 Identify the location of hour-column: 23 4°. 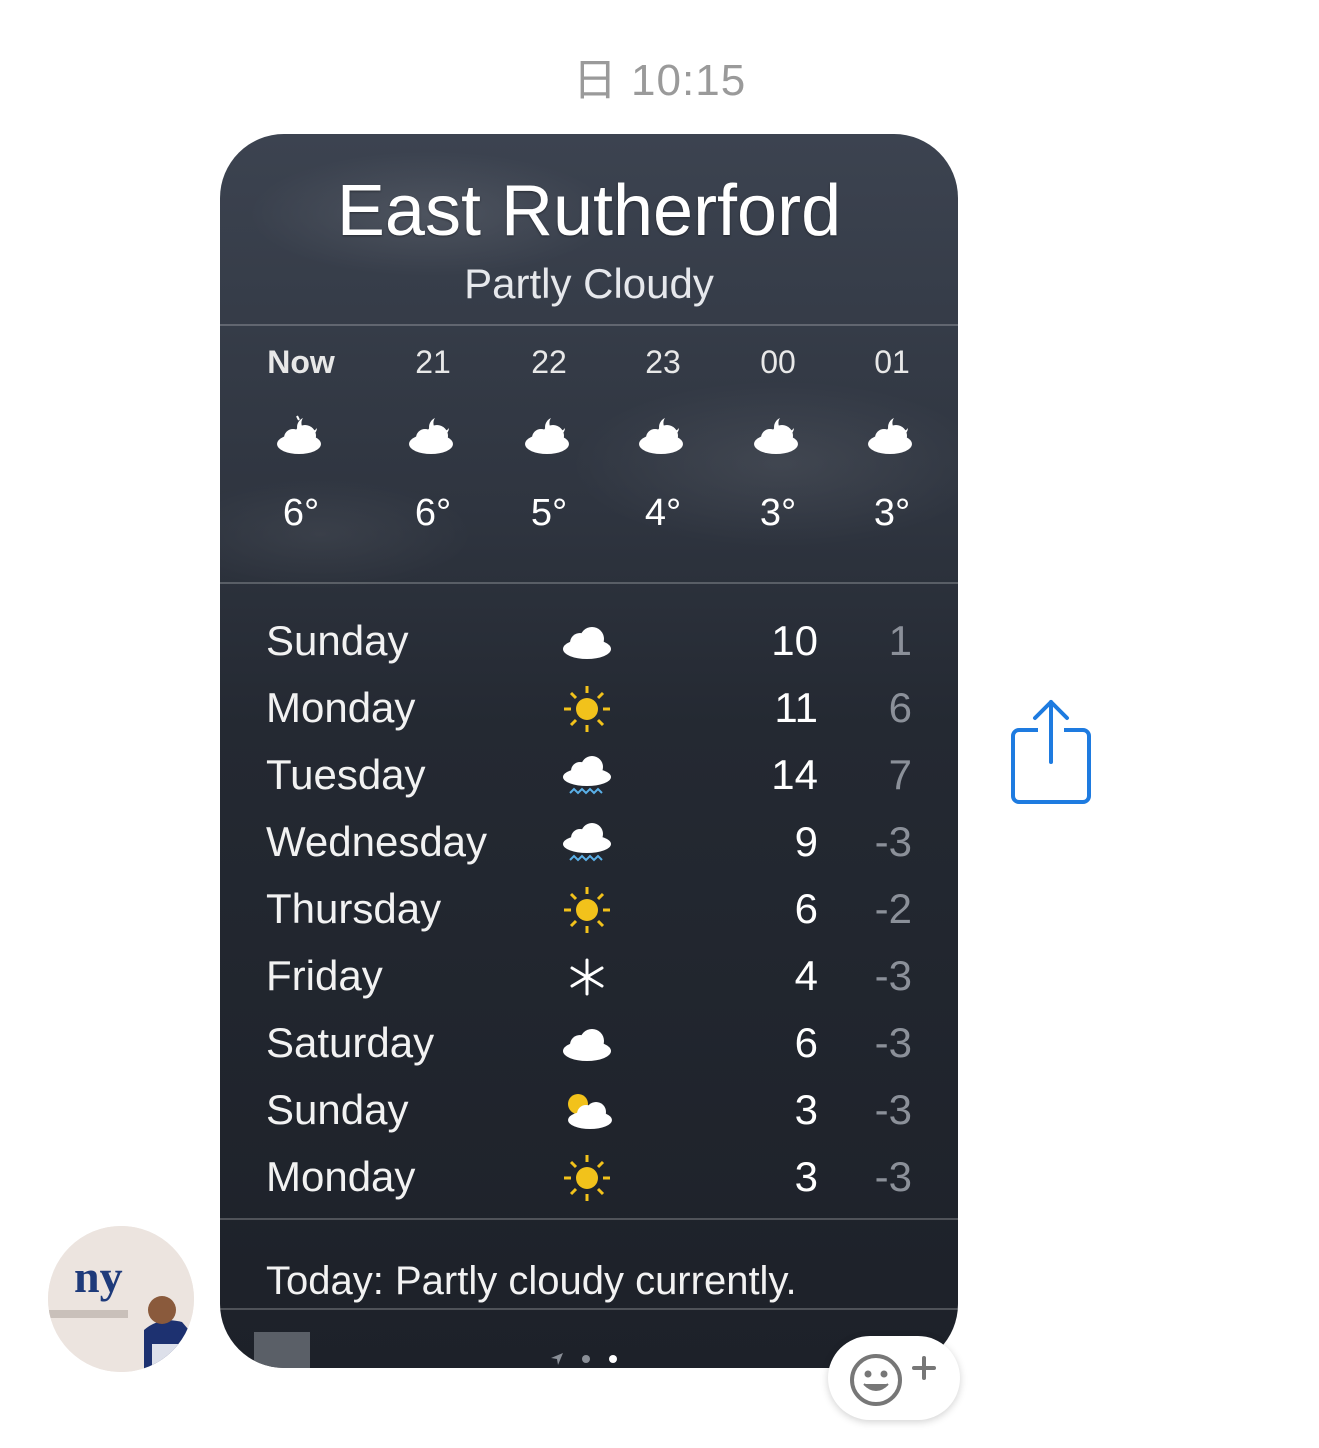
(663, 434).